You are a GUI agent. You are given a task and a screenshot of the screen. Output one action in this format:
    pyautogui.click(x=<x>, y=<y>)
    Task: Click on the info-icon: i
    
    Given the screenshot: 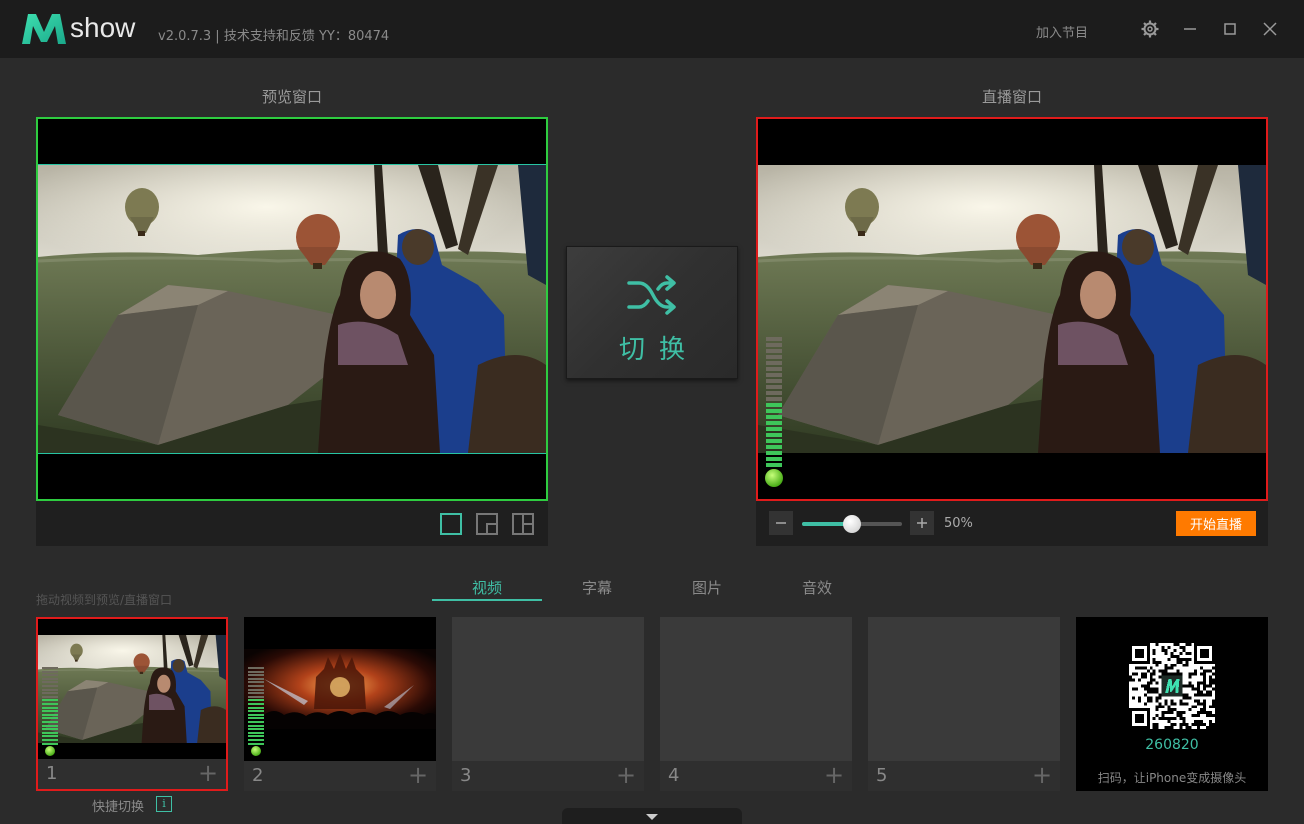 What is the action you would take?
    pyautogui.click(x=164, y=804)
    